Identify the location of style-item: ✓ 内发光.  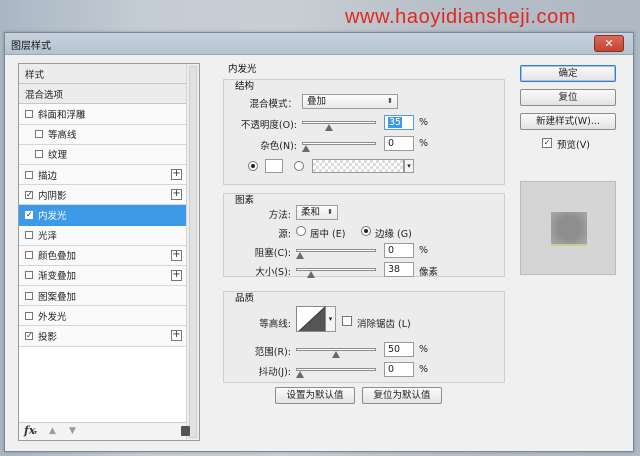
(102, 215).